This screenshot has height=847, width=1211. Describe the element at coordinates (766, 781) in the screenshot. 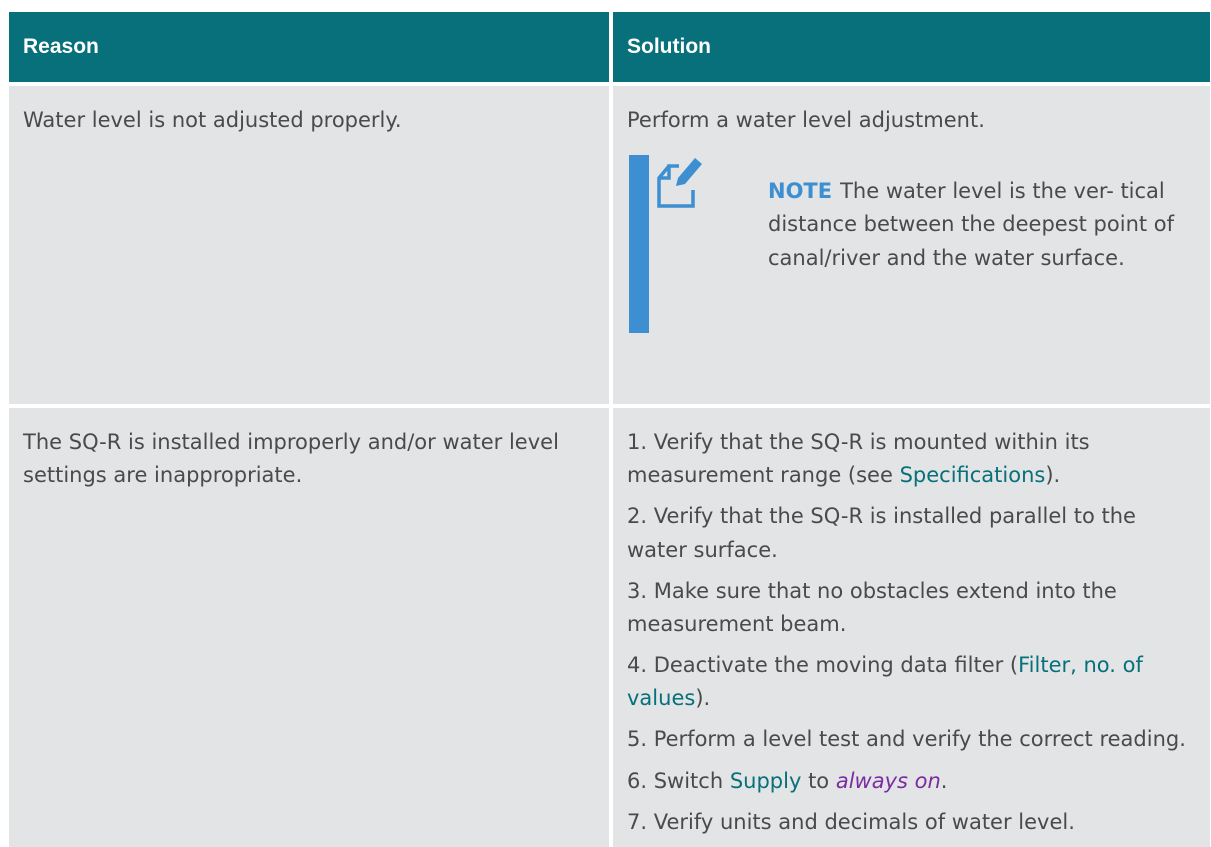

I see `supply-link: Supply` at that location.